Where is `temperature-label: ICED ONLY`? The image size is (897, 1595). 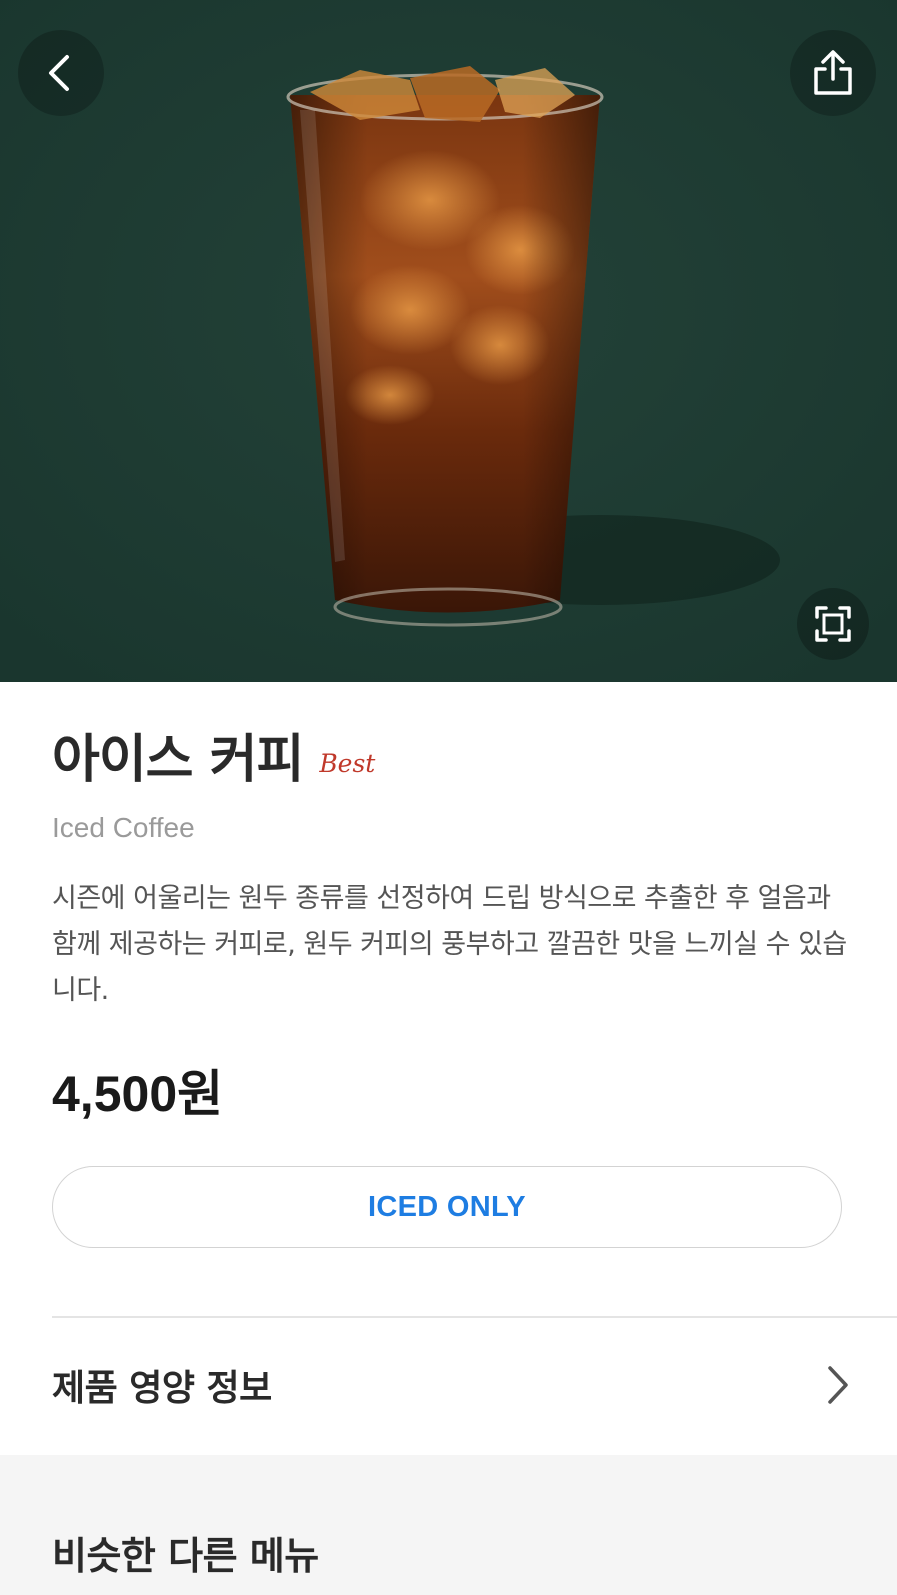
temperature-label: ICED ONLY is located at coordinates (447, 1206).